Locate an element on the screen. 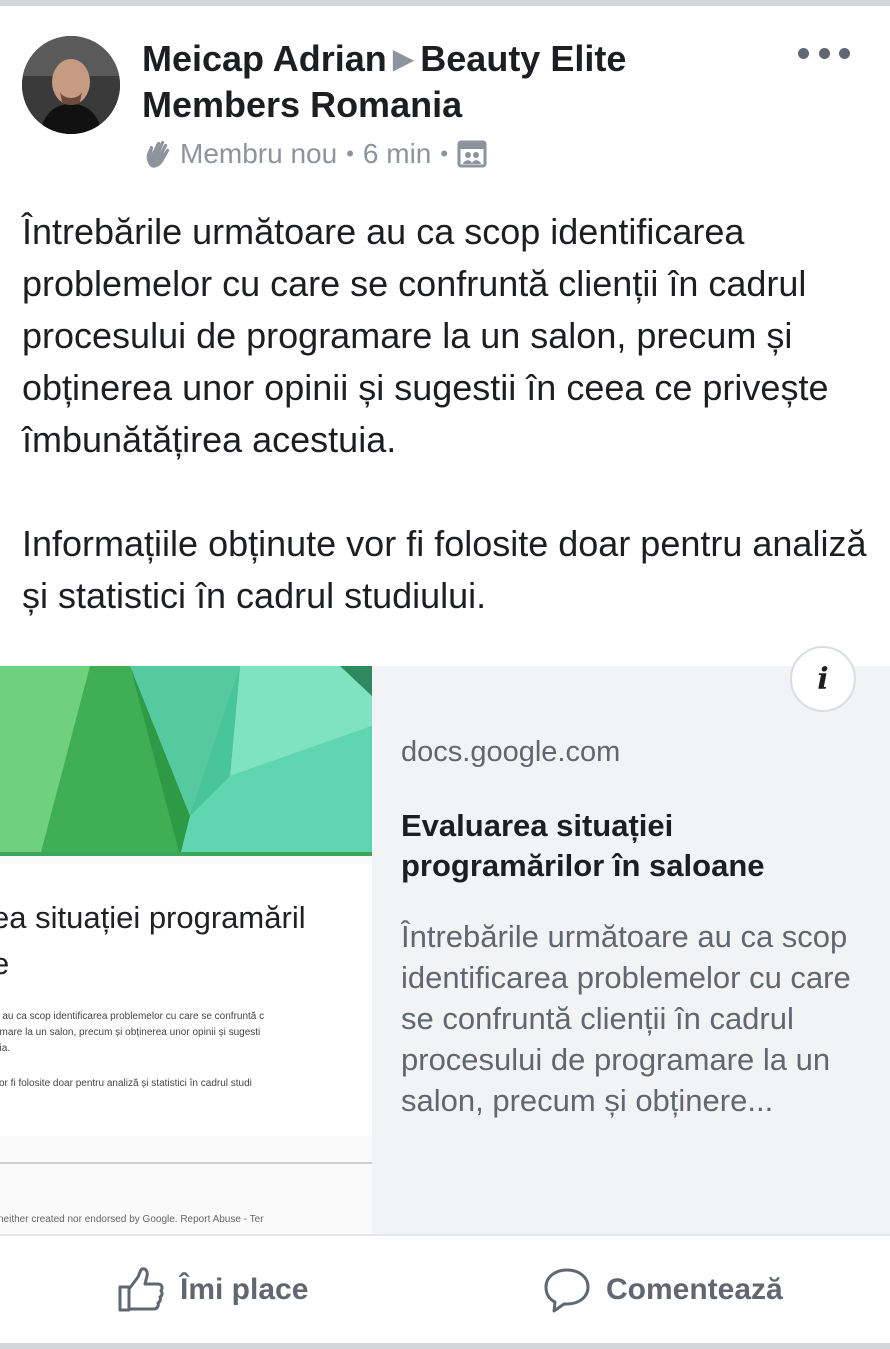  avatar-photo is located at coordinates (71, 85).